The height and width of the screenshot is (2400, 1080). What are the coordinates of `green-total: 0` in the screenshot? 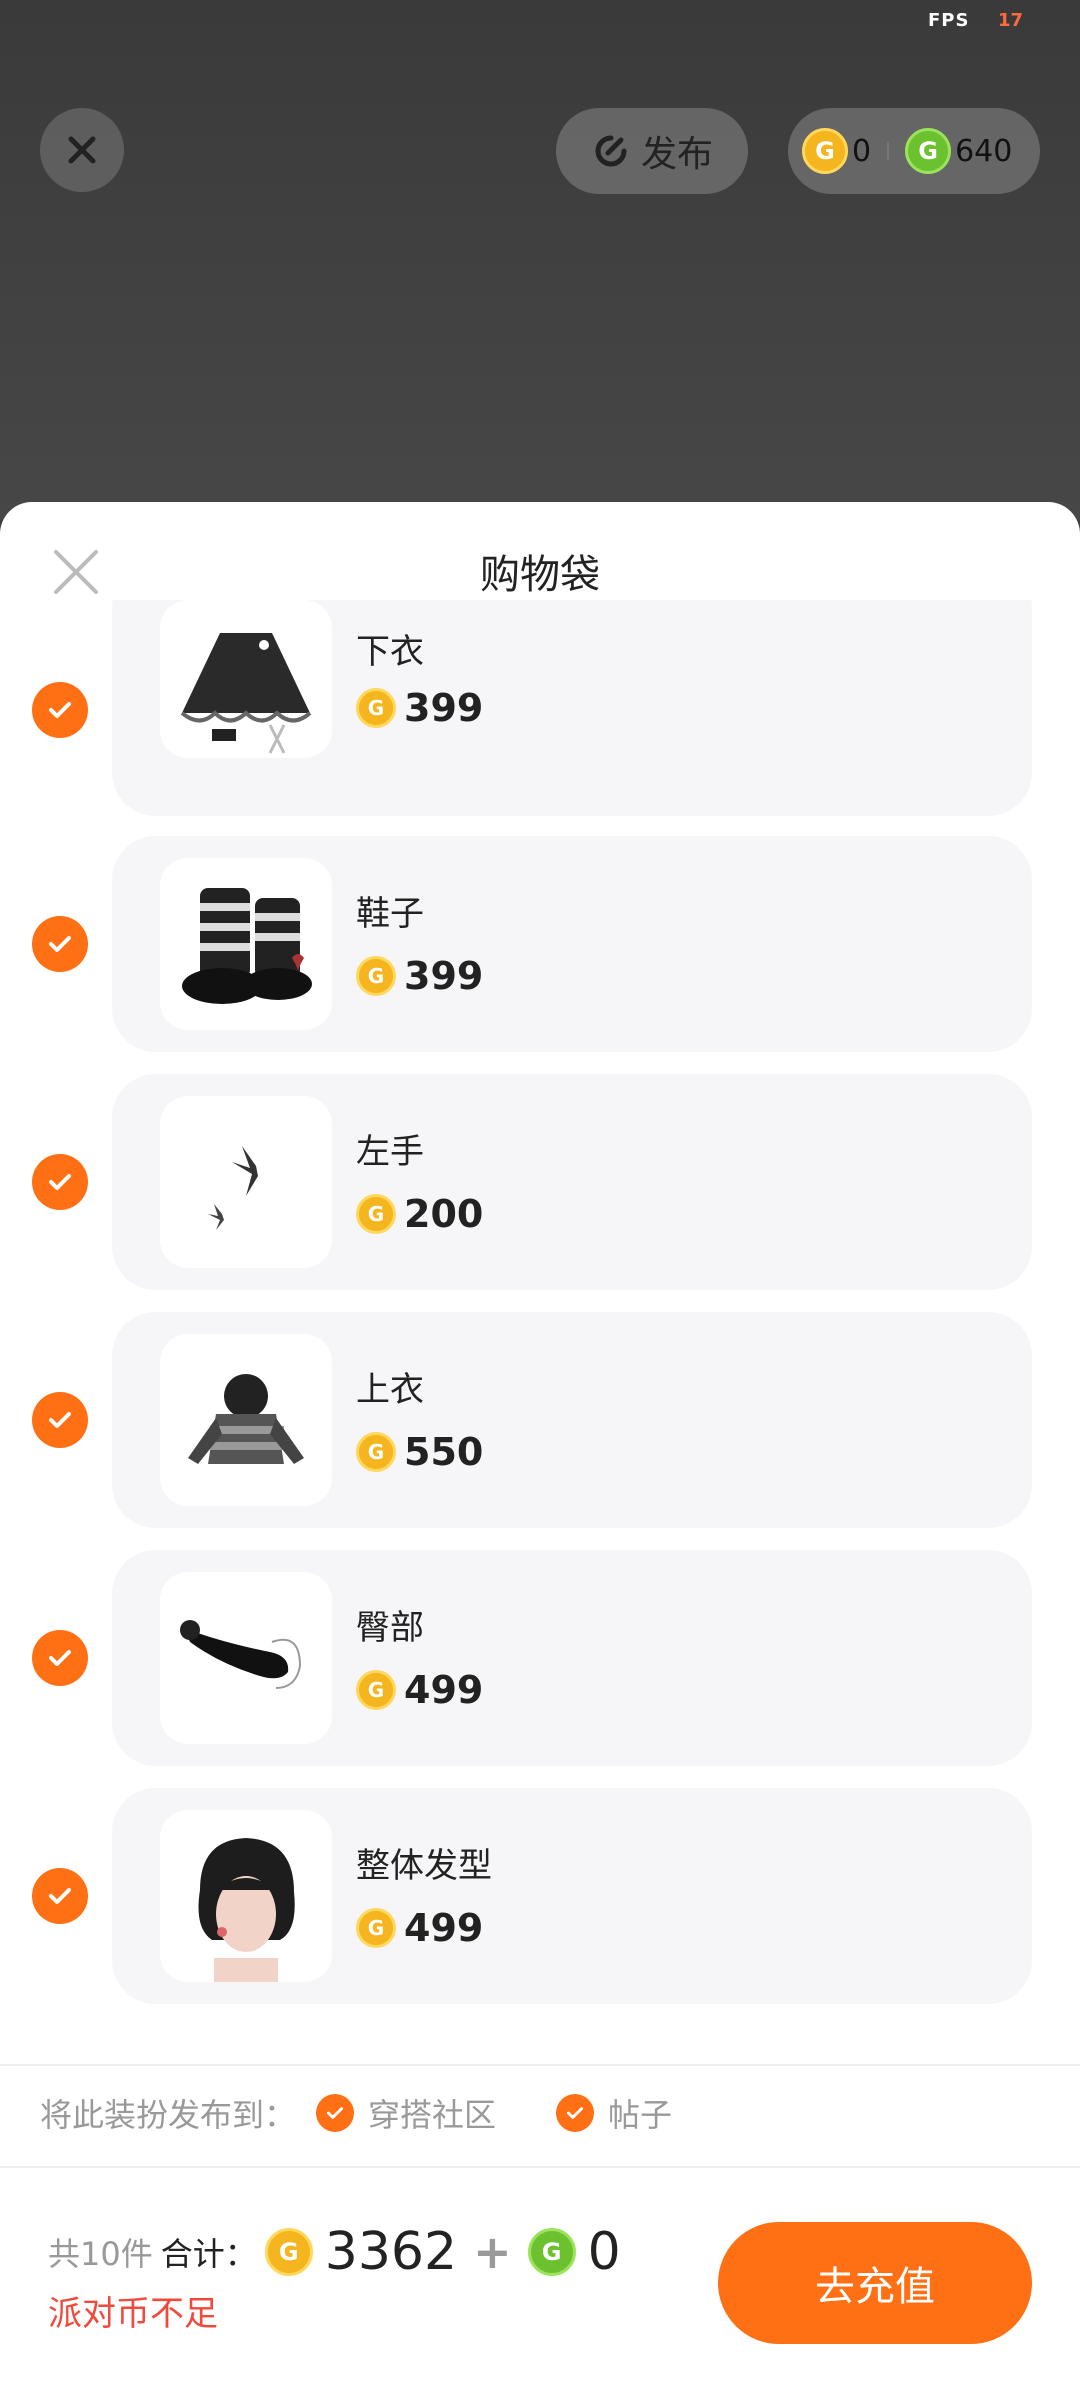 It's located at (604, 2252).